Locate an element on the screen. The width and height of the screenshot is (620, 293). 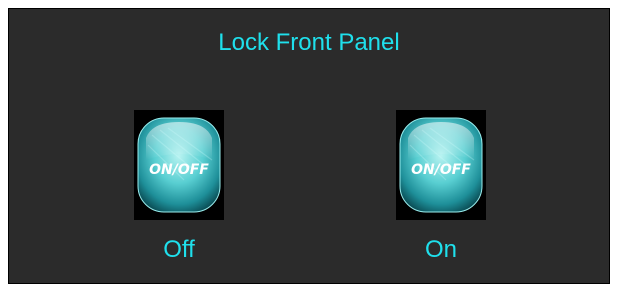
on-option: ON/OFF On is located at coordinates (441, 187).